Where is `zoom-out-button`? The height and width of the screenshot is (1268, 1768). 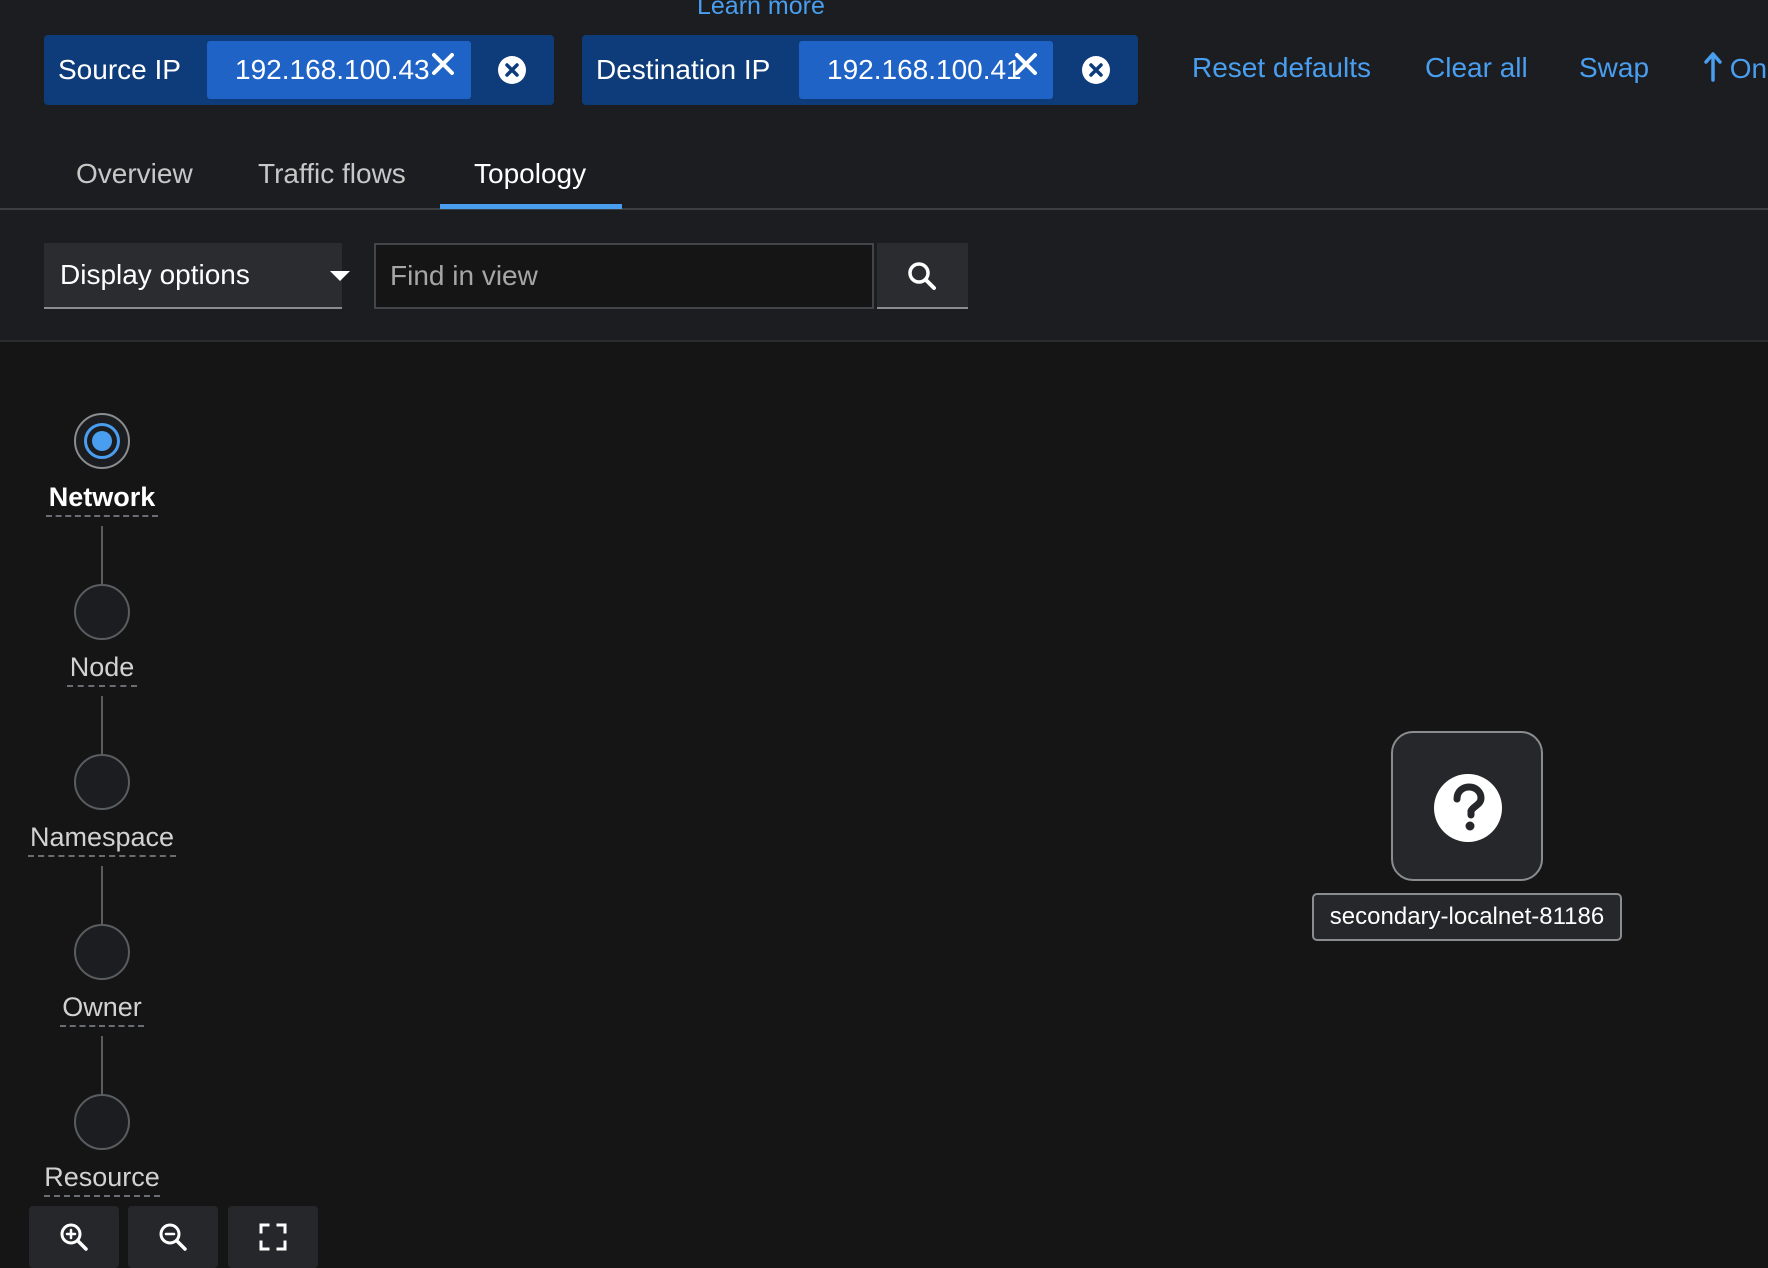
zoom-out-button is located at coordinates (173, 1237).